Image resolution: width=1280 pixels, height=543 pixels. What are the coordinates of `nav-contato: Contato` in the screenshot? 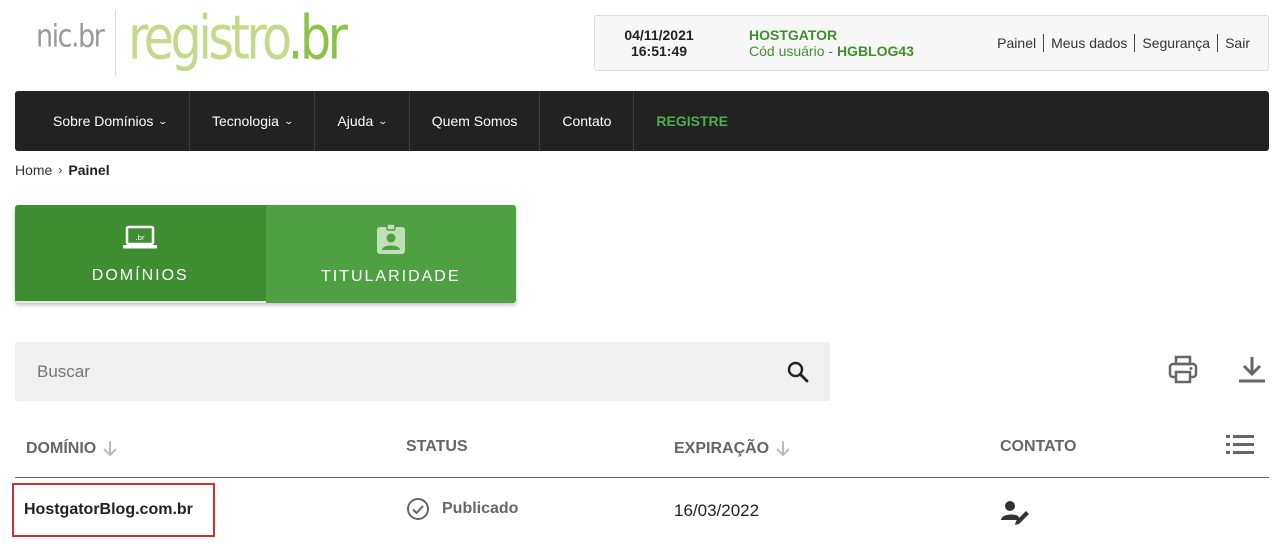 It's located at (587, 121).